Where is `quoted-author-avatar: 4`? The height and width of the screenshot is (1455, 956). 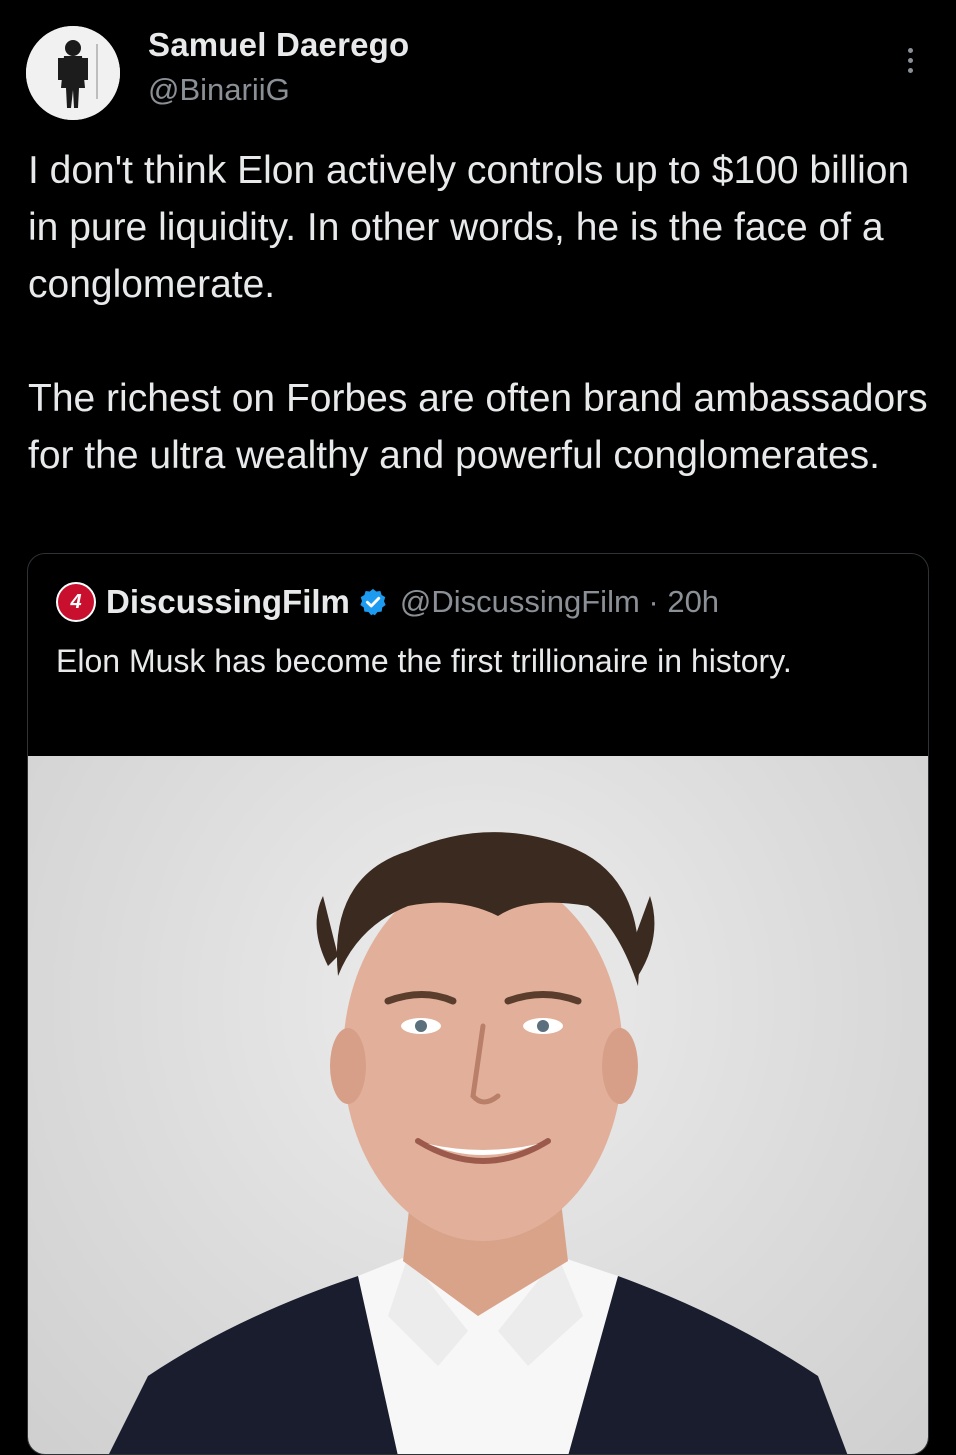
quoted-author-avatar: 4 is located at coordinates (76, 602).